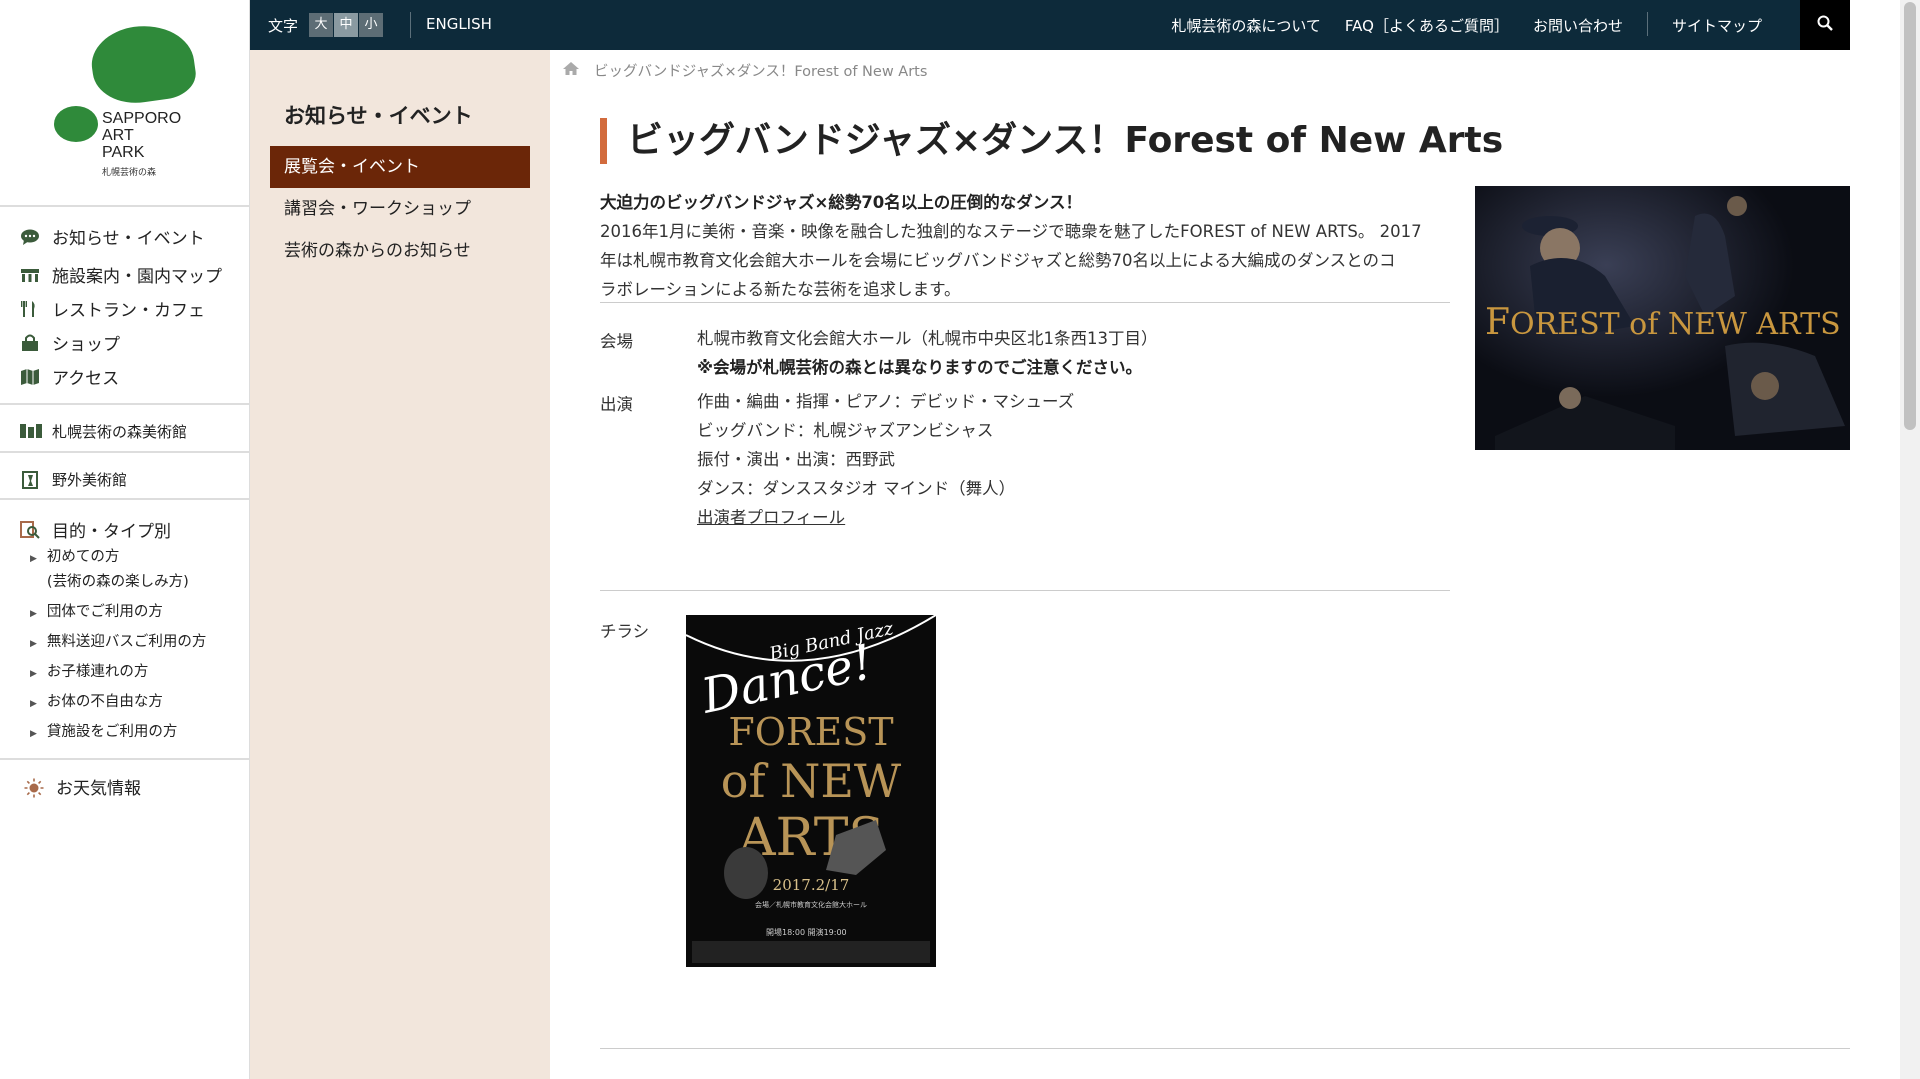 The image size is (1920, 1079). I want to click on sidebar-item-facilities-map: 施設案内・園内マップ, so click(121, 274).